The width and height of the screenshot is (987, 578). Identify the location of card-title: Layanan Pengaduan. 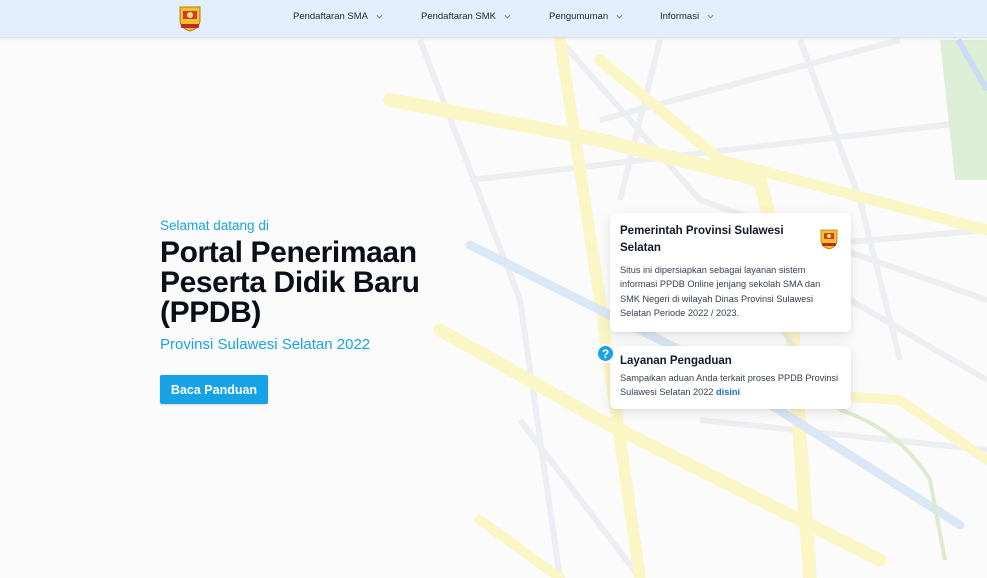
(676, 361).